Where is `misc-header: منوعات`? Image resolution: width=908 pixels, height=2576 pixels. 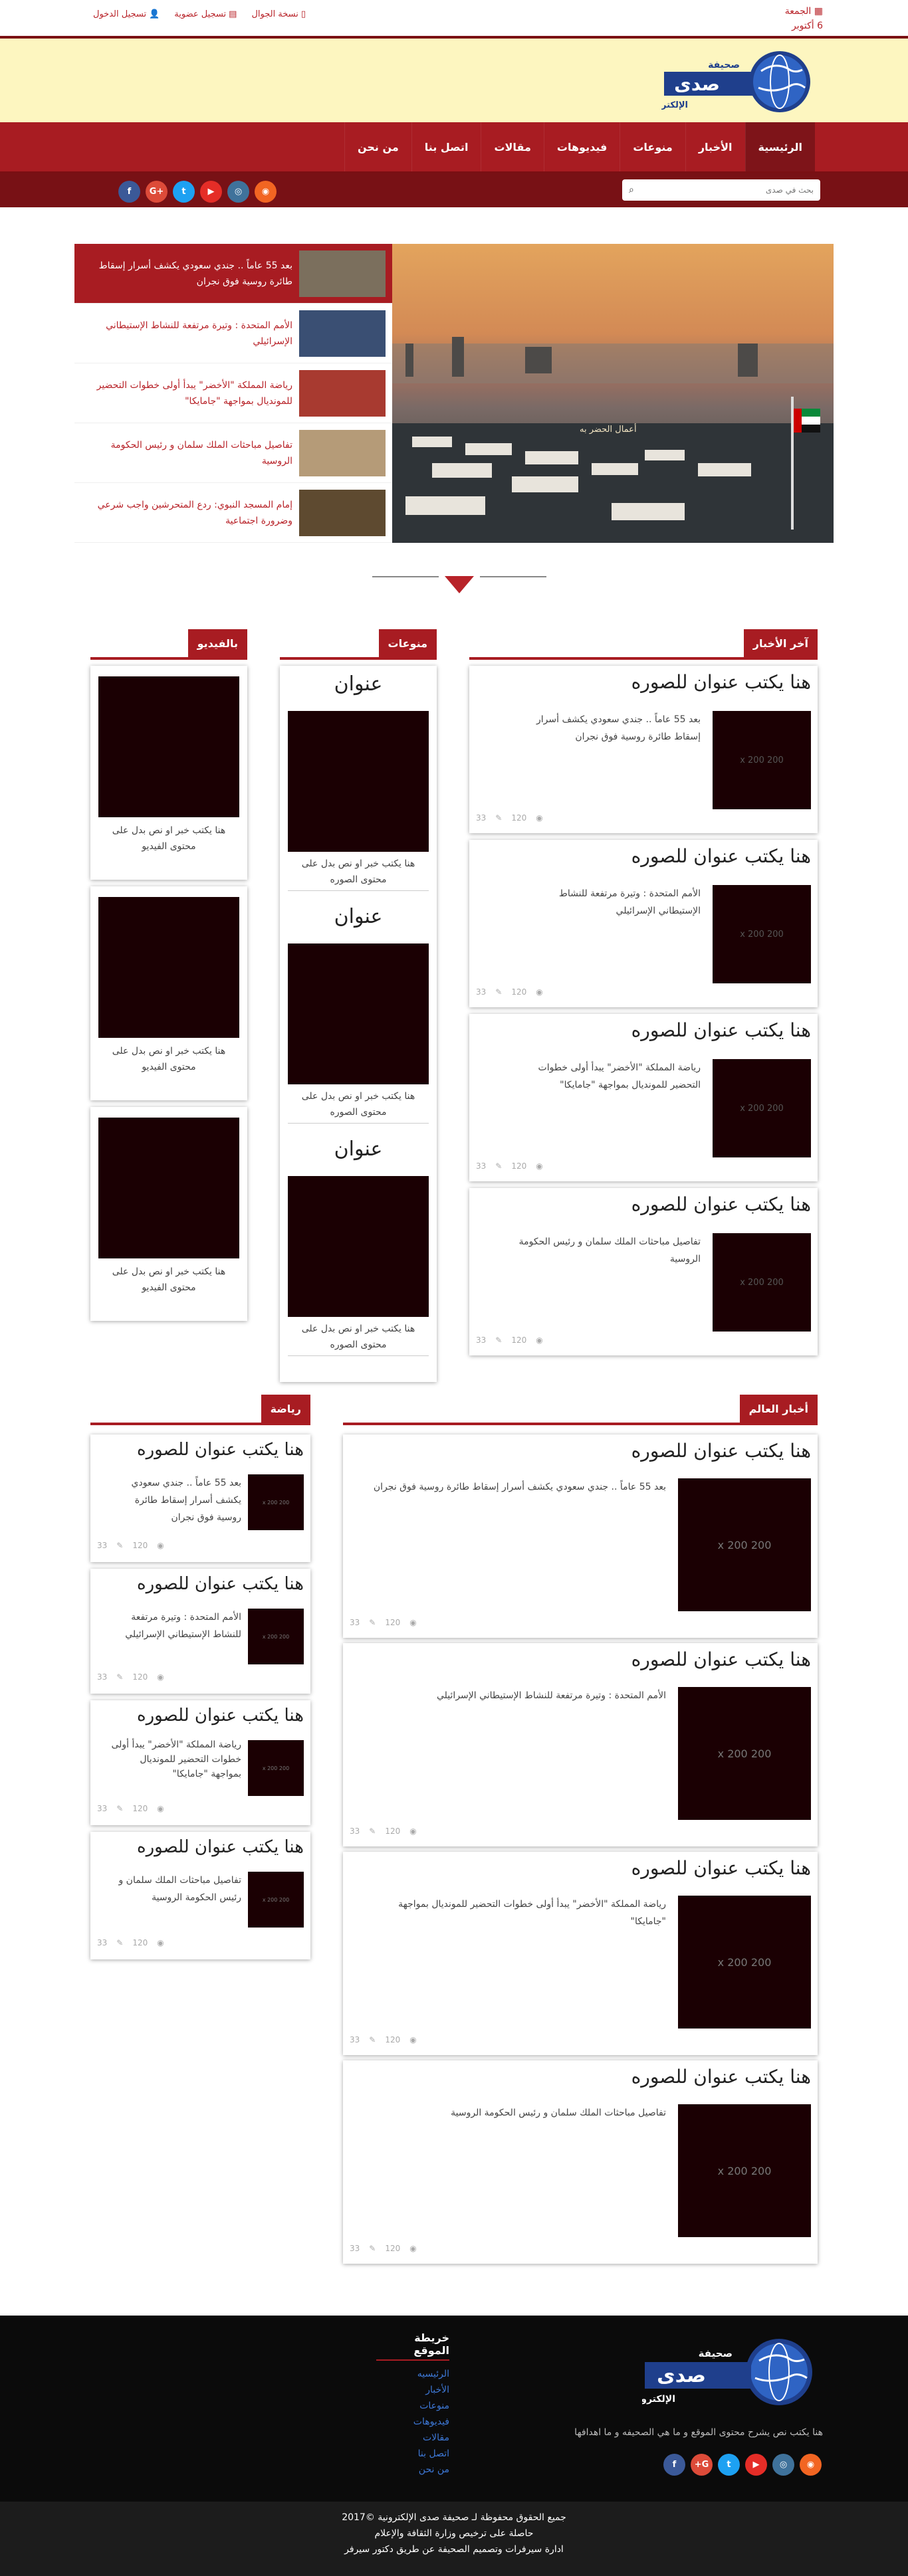
misc-header: منوعات is located at coordinates (358, 645).